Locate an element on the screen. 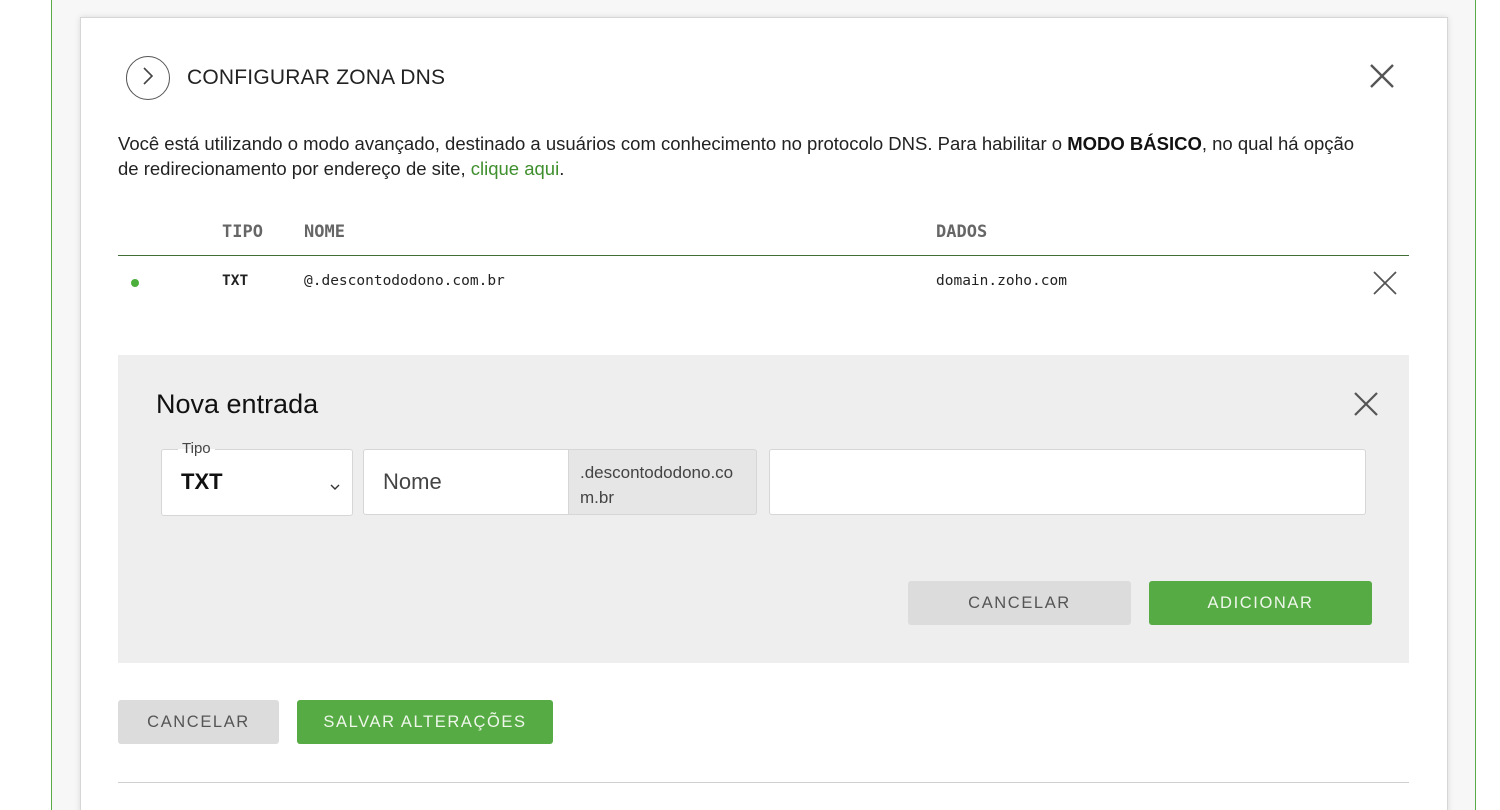 This screenshot has width=1500, height=810. row-nome: @.descontododono.com.br is located at coordinates (404, 281).